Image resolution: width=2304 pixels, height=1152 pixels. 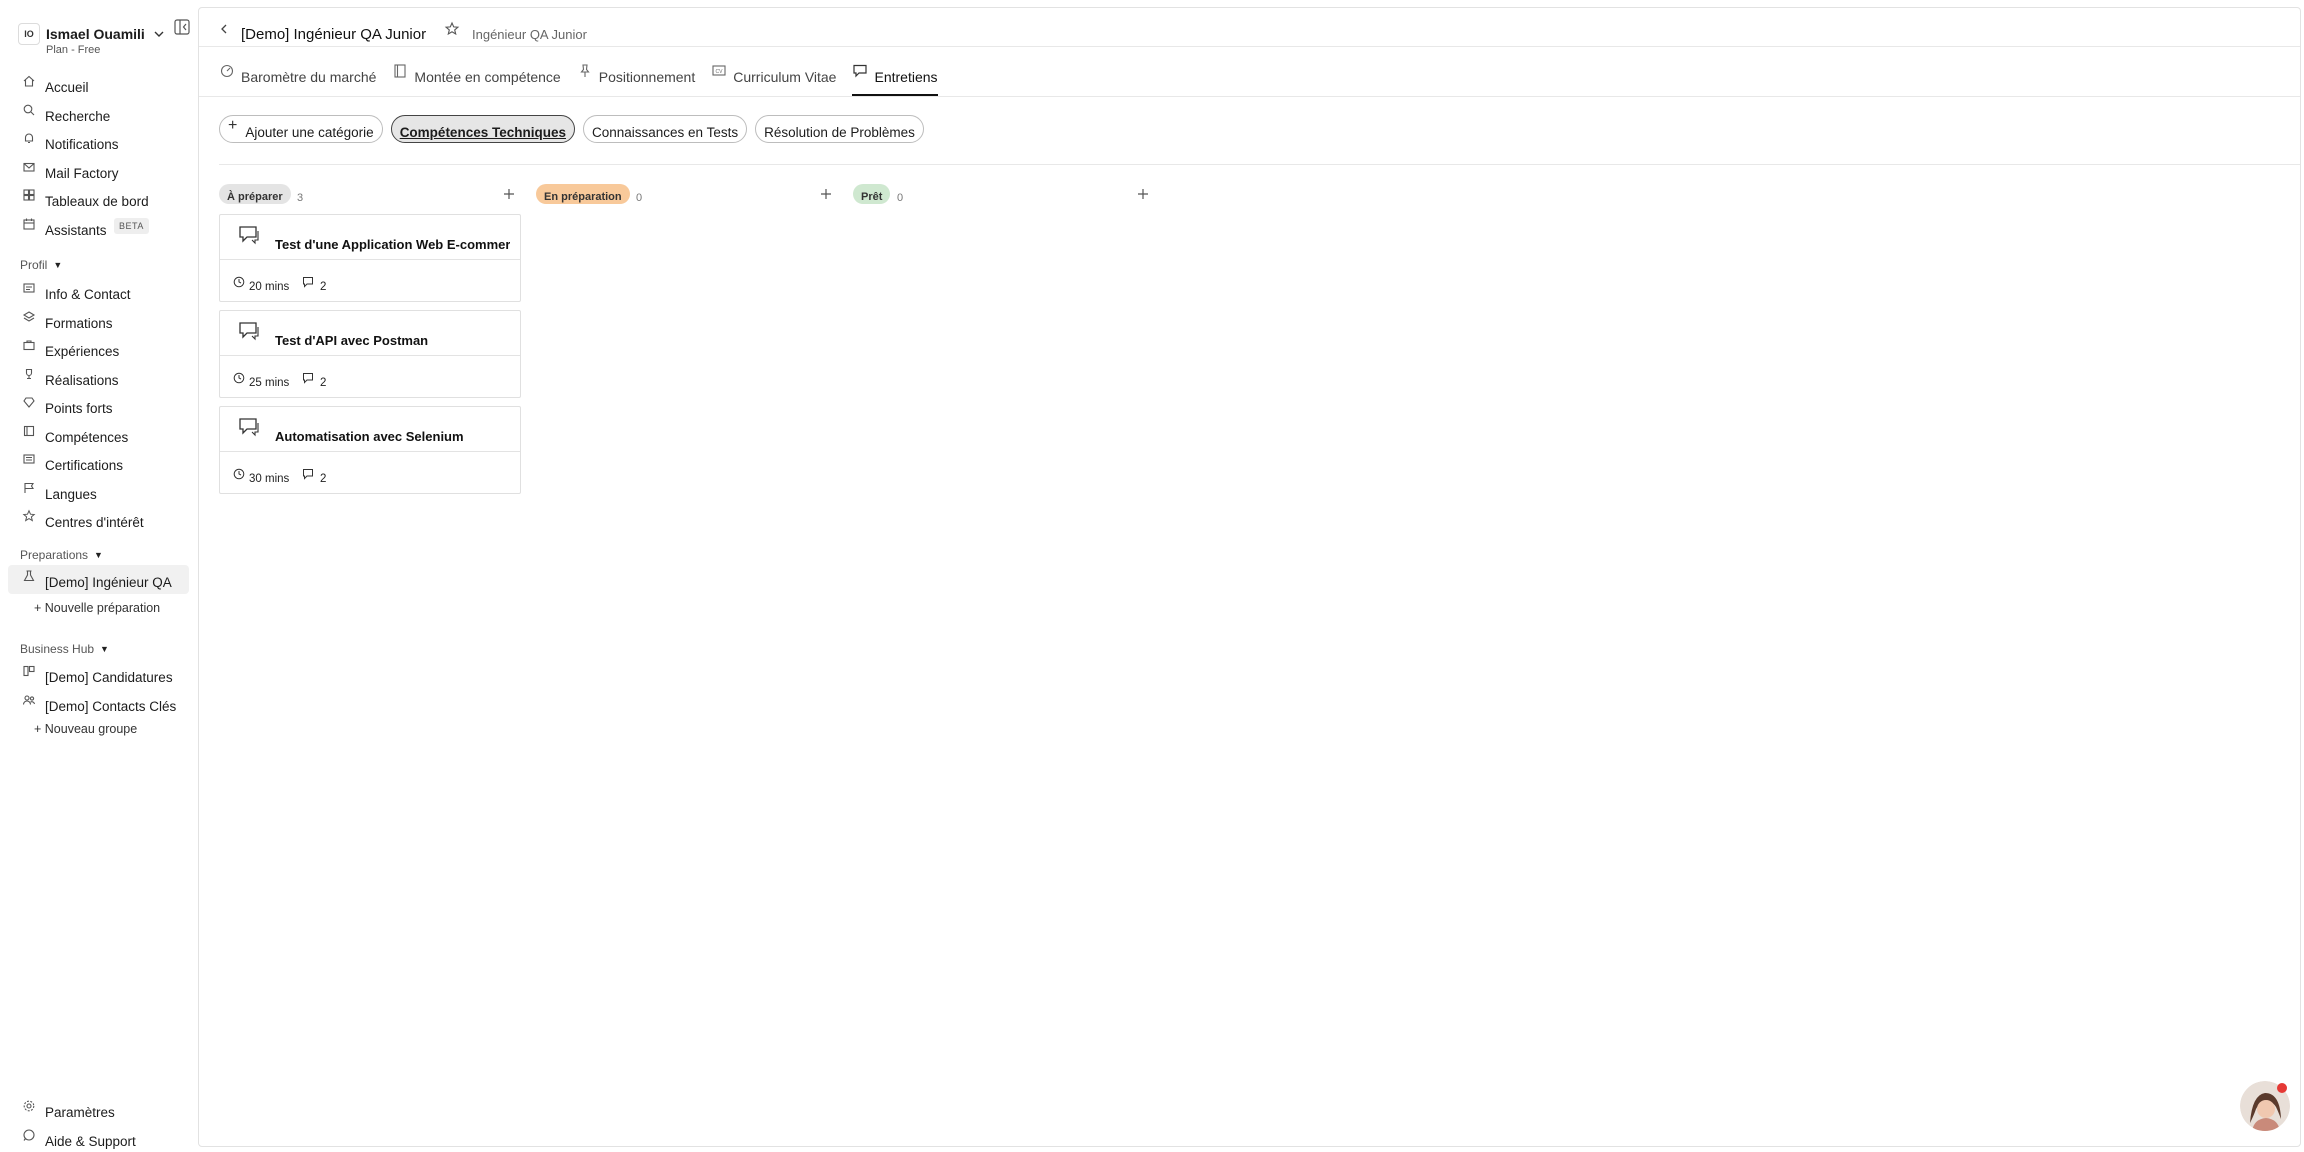 I want to click on nav-item-demo-contacts-cles: [Demo] Contacts Clés, so click(x=98, y=703).